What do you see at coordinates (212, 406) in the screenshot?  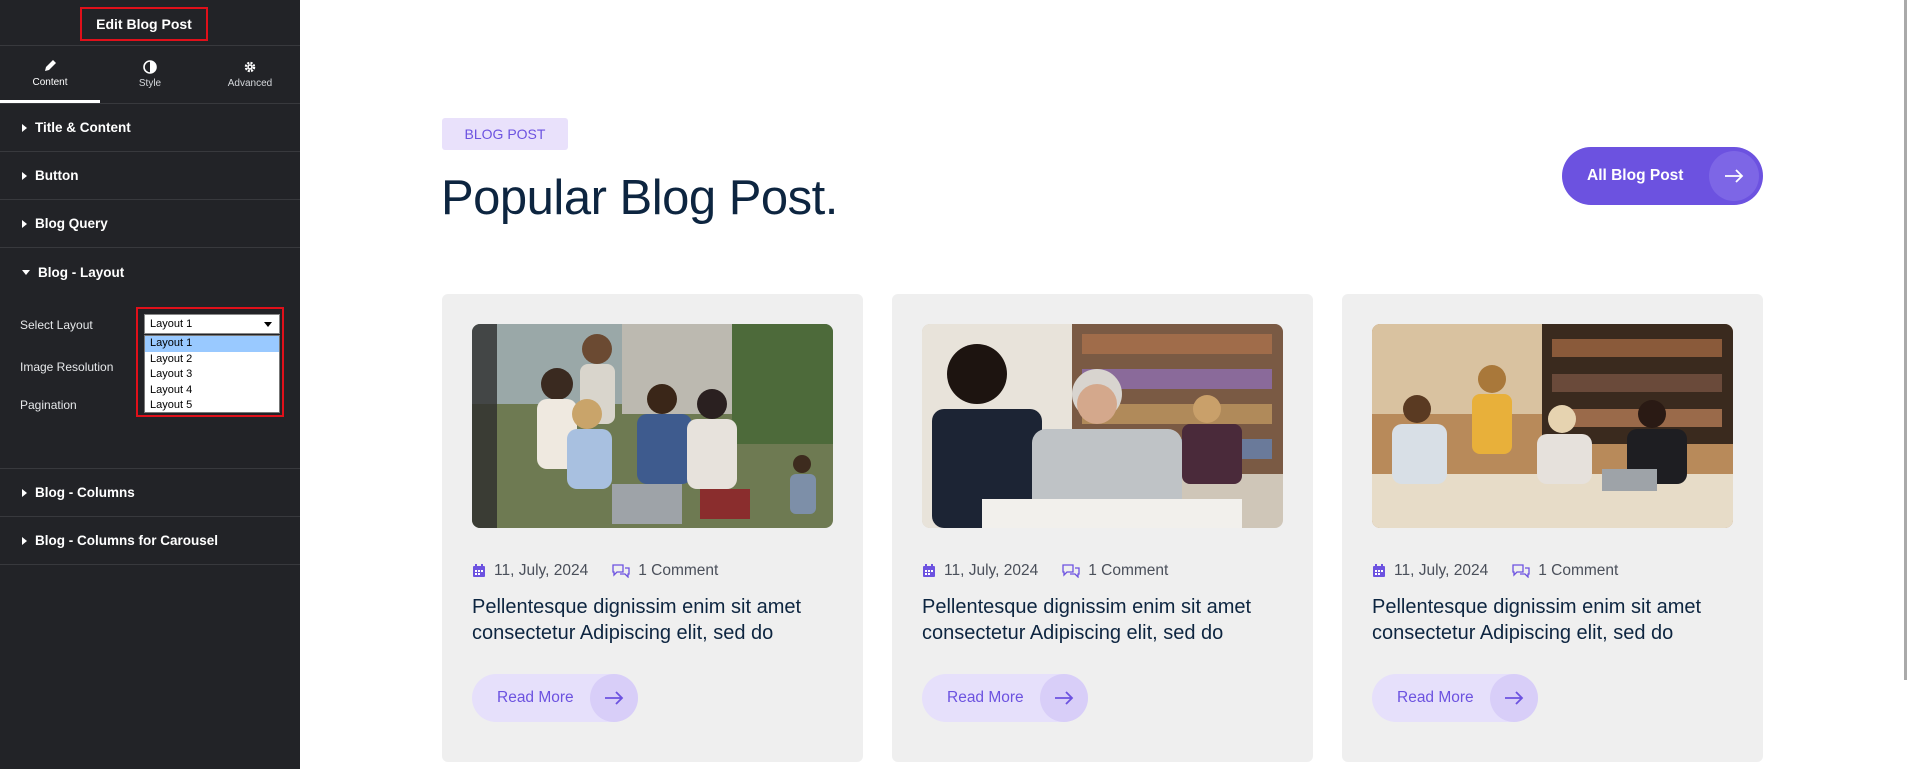 I see `layout-option-5: Layout 5` at bounding box center [212, 406].